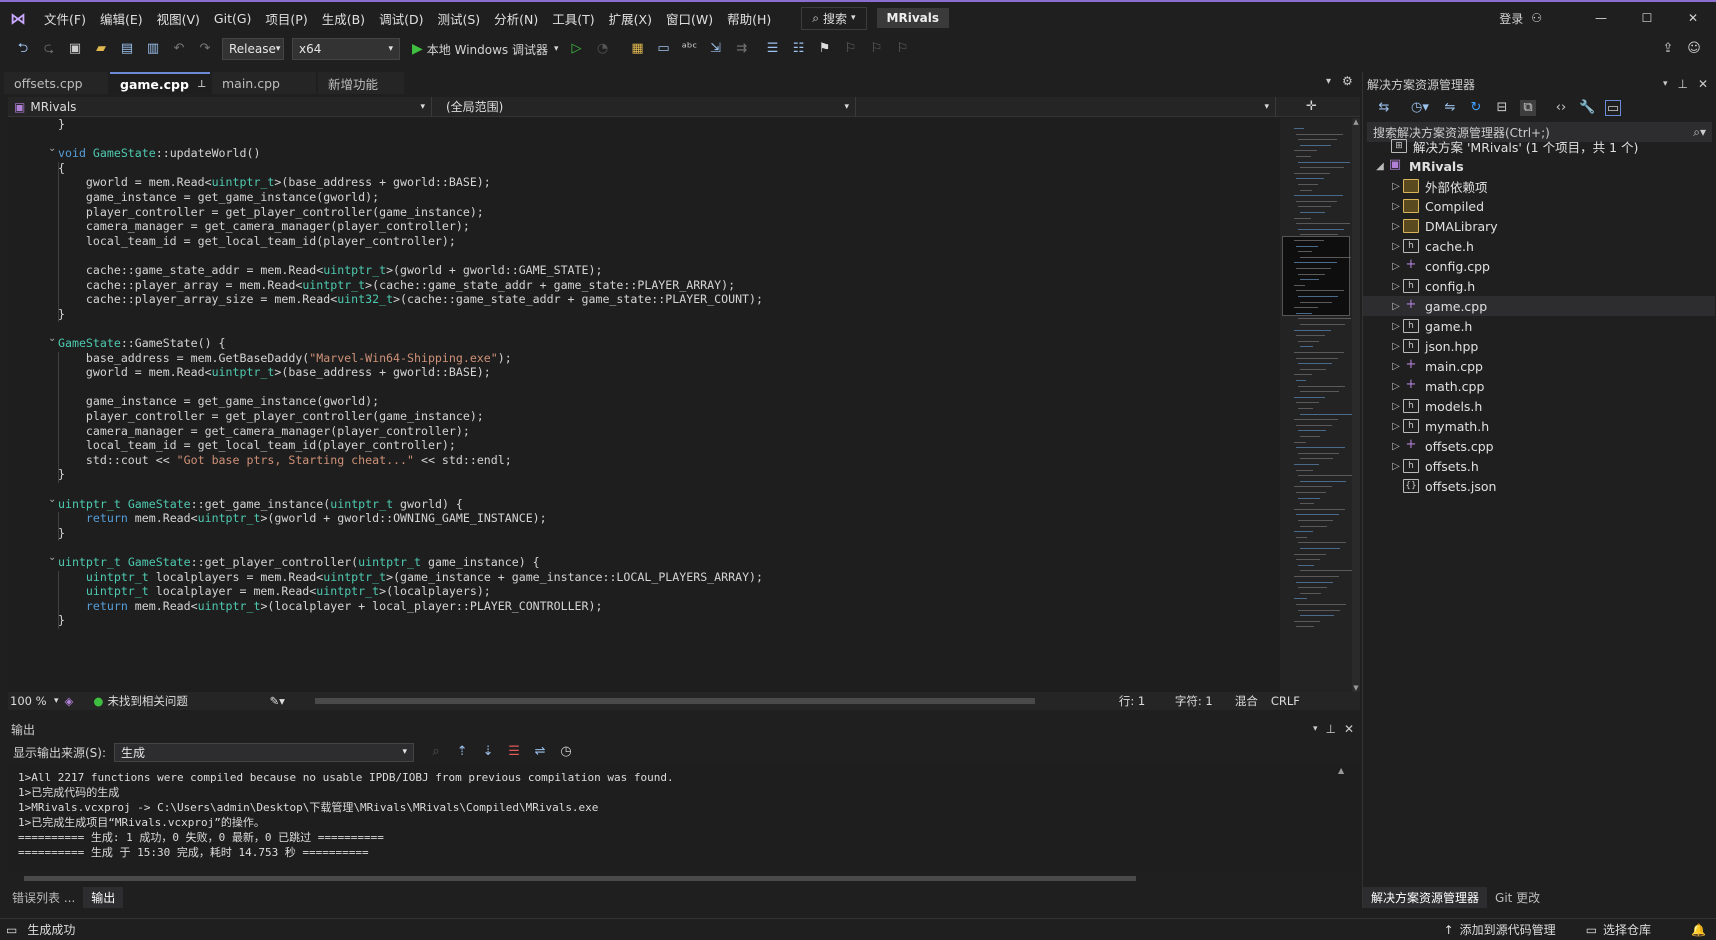 This screenshot has width=1716, height=940. I want to click on step-over-icon: ⇉, so click(742, 49).